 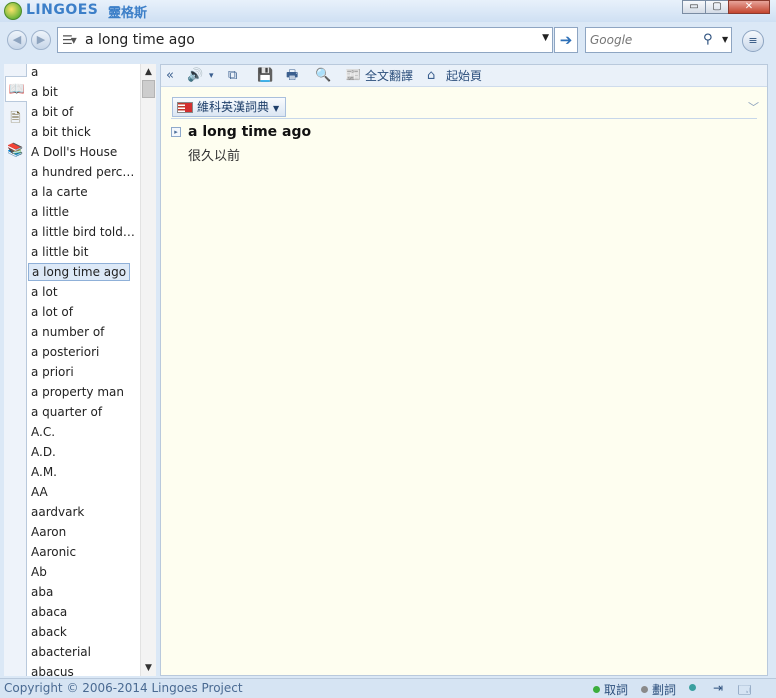 I want to click on word-list-item: abaca, so click(x=49, y=612).